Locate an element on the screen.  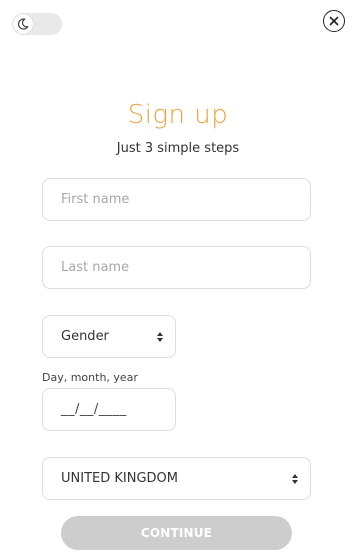
page-subtitle: Just 3 simple steps is located at coordinates (178, 148).